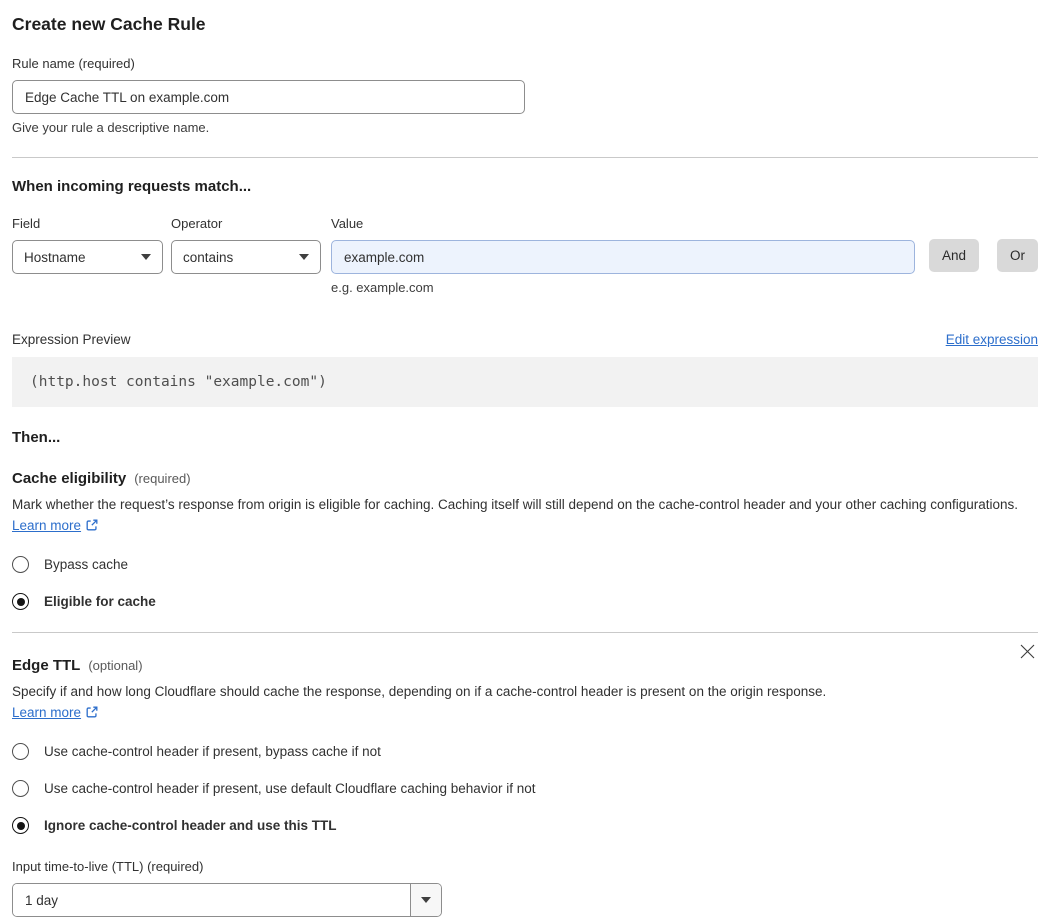 The image size is (1058, 917). What do you see at coordinates (111, 127) in the screenshot?
I see `rule-name-help-text: Give your rule a descriptive name.` at bounding box center [111, 127].